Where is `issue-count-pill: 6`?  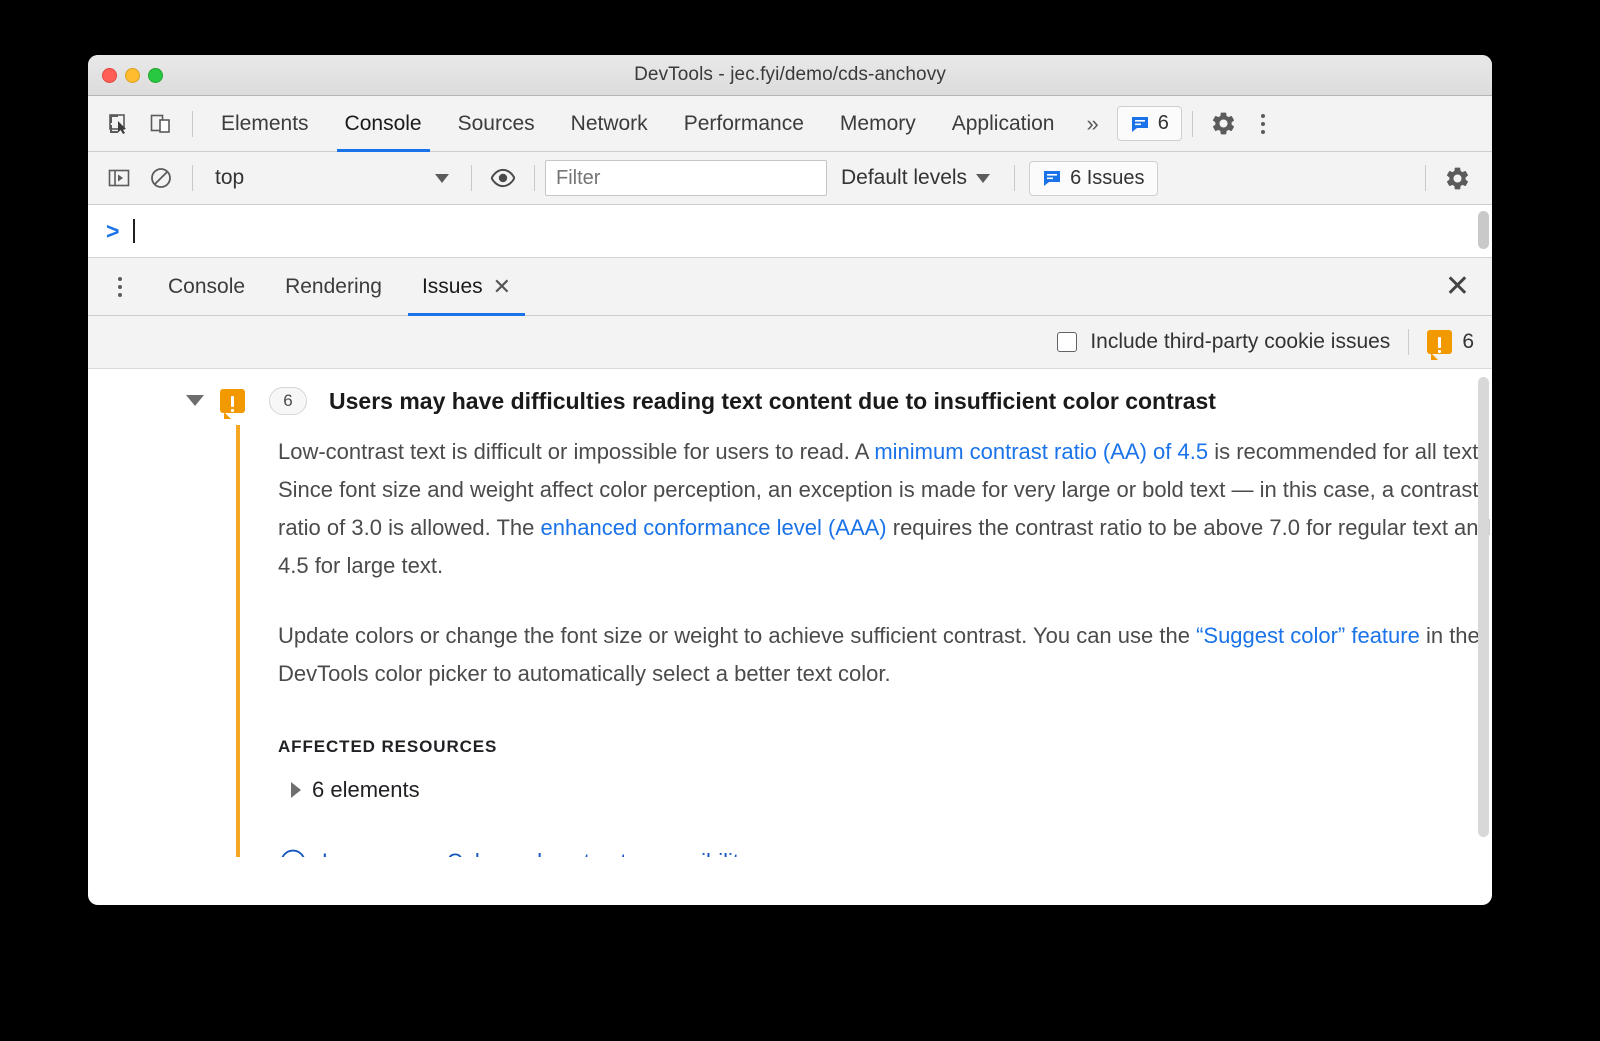 issue-count-pill: 6 is located at coordinates (288, 401).